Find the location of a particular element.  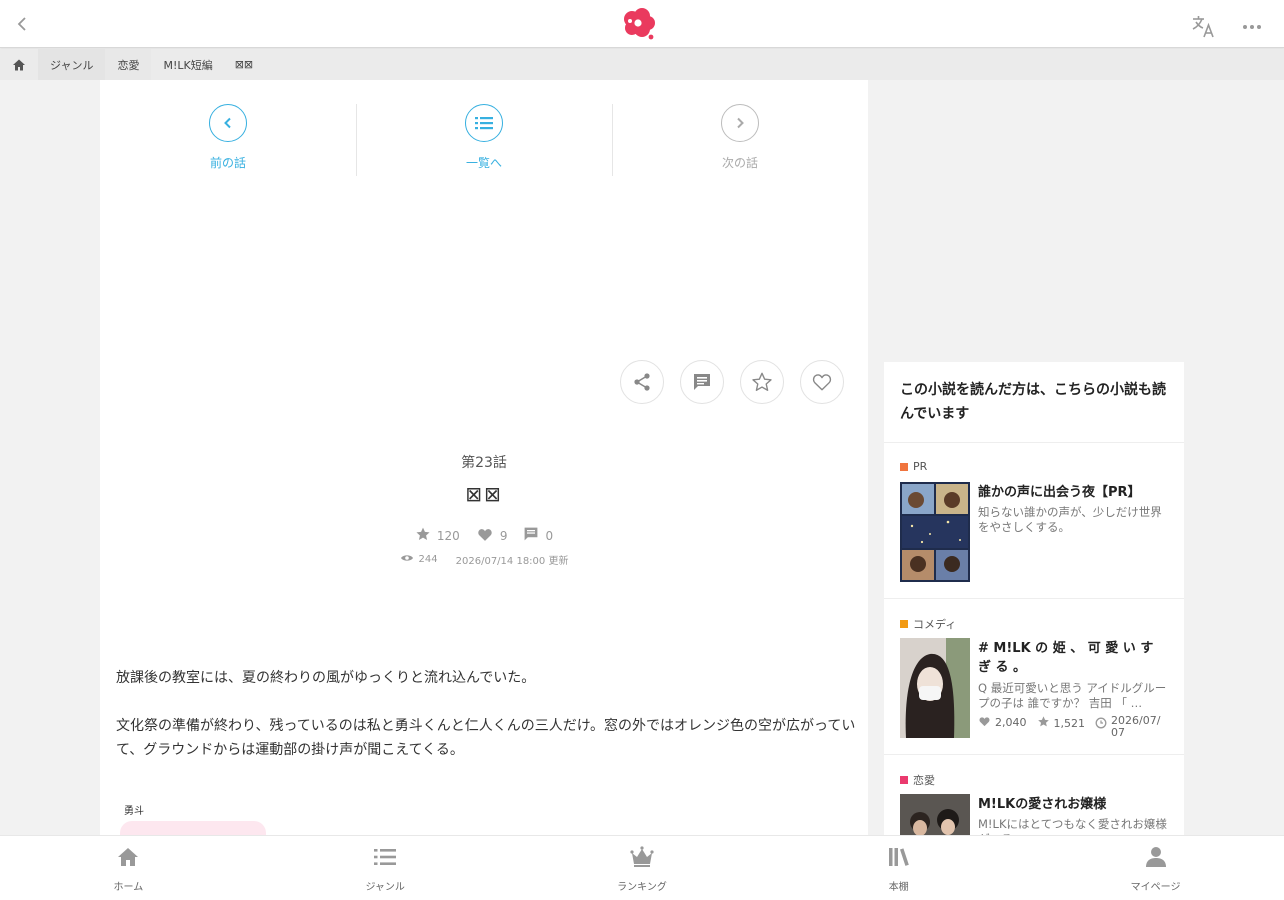

episode-title: ⊠⊠ is located at coordinates (484, 494).